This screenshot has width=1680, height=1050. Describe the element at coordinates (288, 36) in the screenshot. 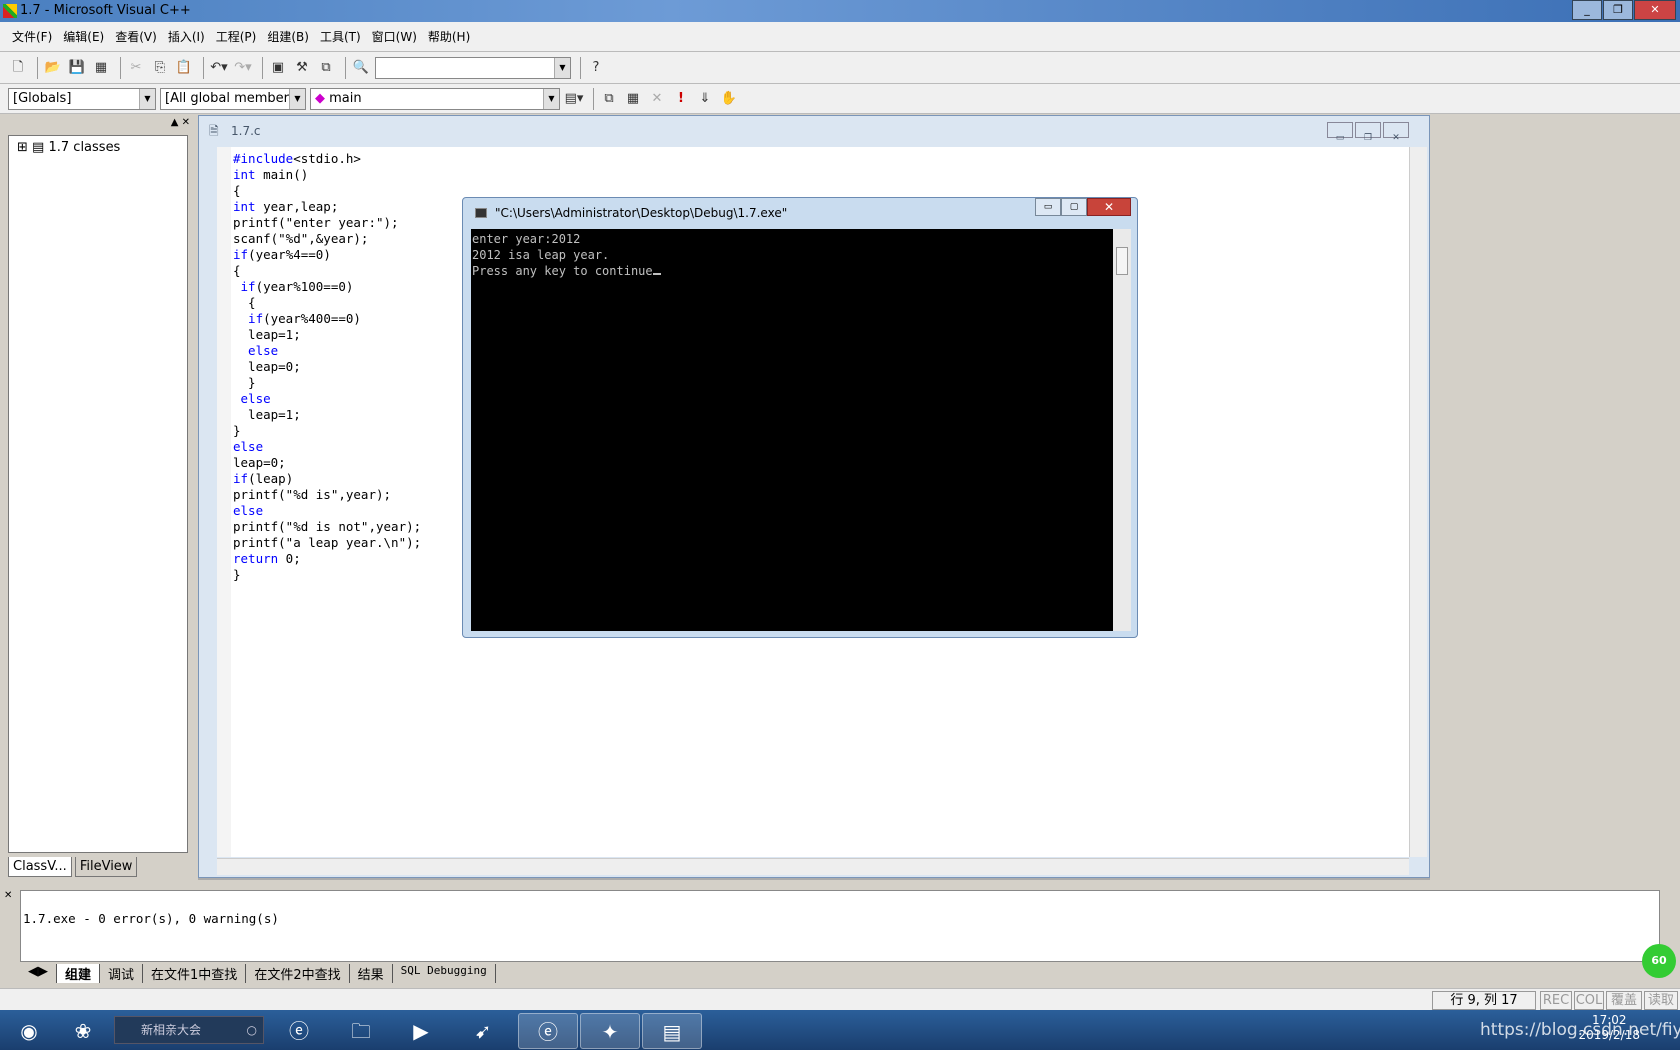

I see `menu-build: 组建(B)` at that location.